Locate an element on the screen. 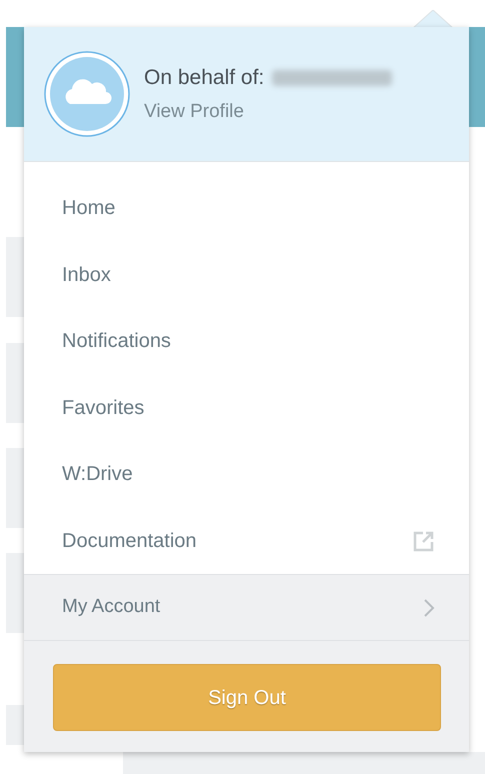 This screenshot has height=774, width=485. on-behalf-label: On behalf of: is located at coordinates (204, 78).